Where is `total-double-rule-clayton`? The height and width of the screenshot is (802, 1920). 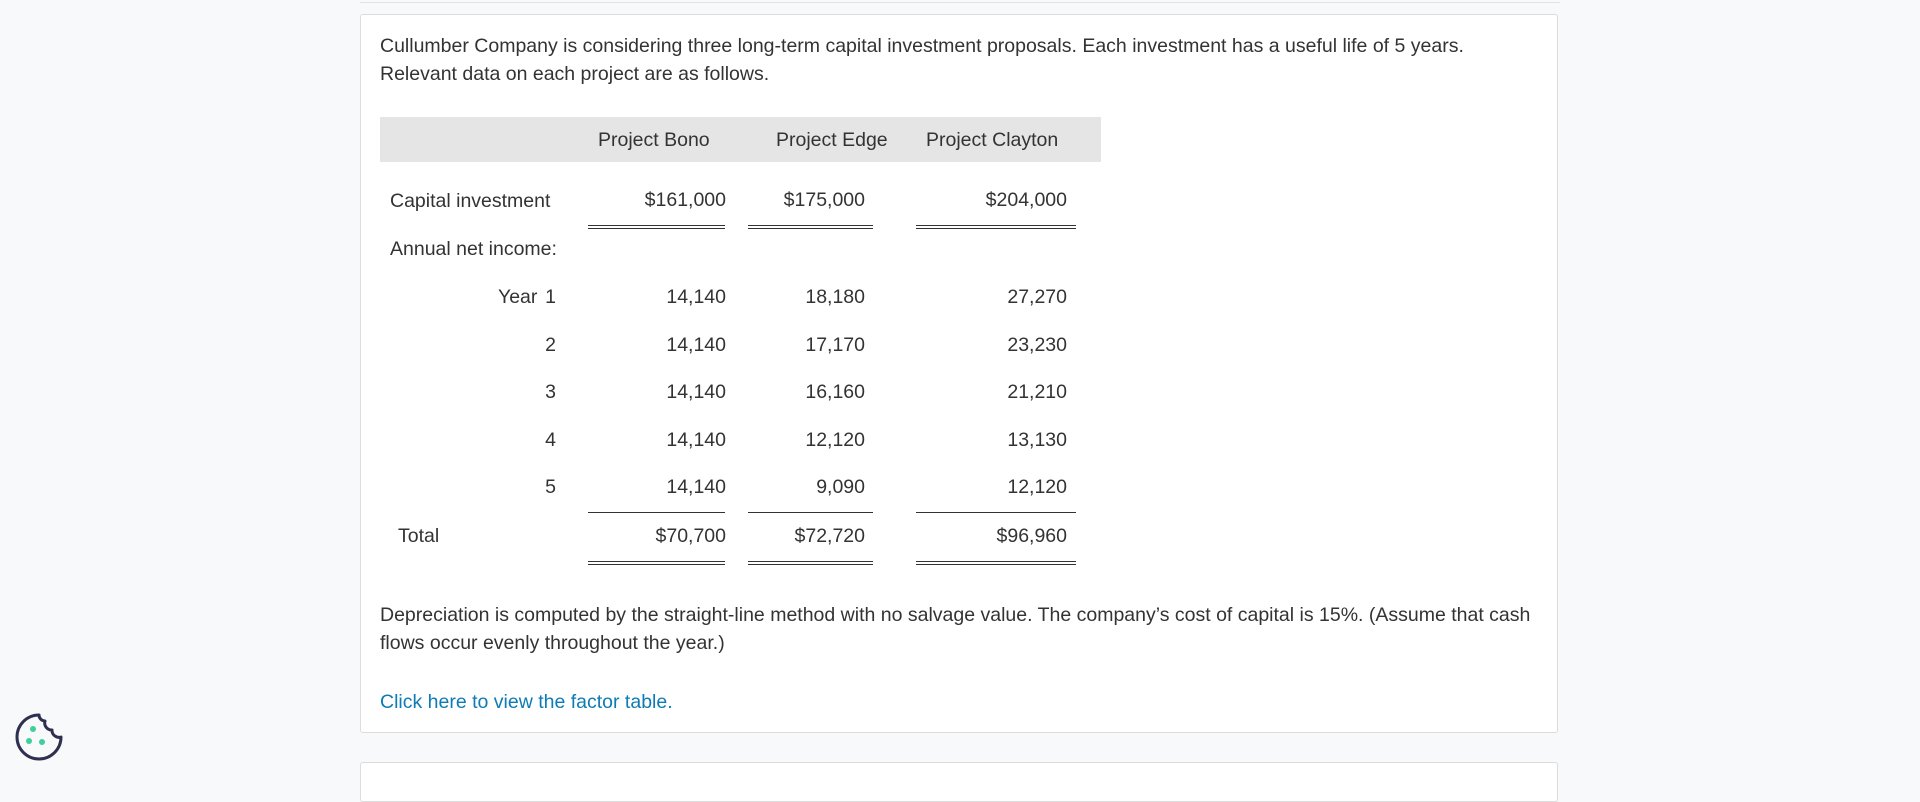 total-double-rule-clayton is located at coordinates (996, 563).